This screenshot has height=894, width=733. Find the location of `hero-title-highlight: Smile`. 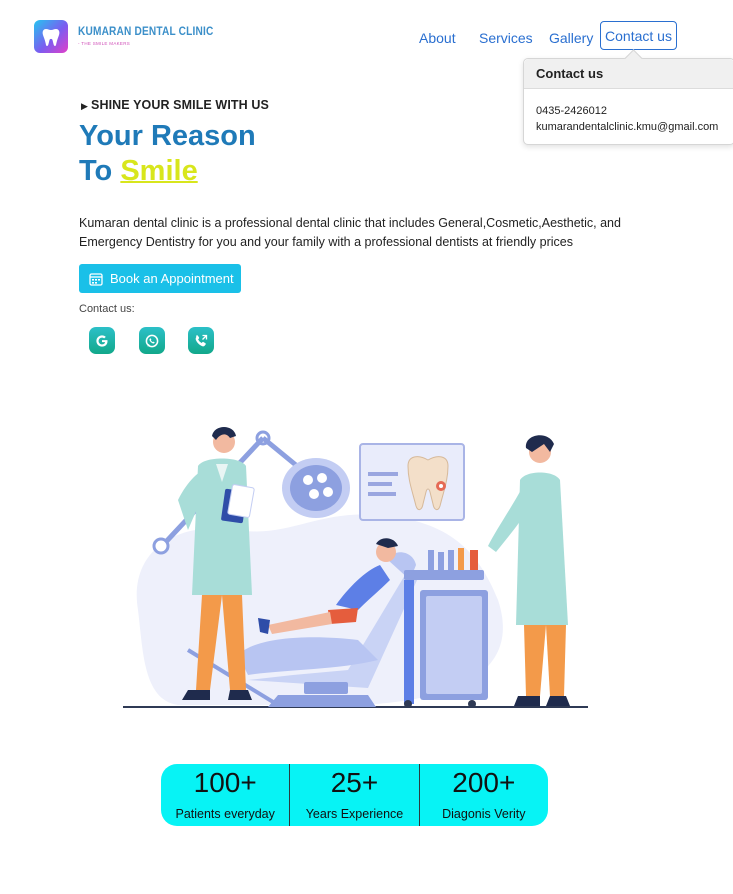

hero-title-highlight: Smile is located at coordinates (159, 171).